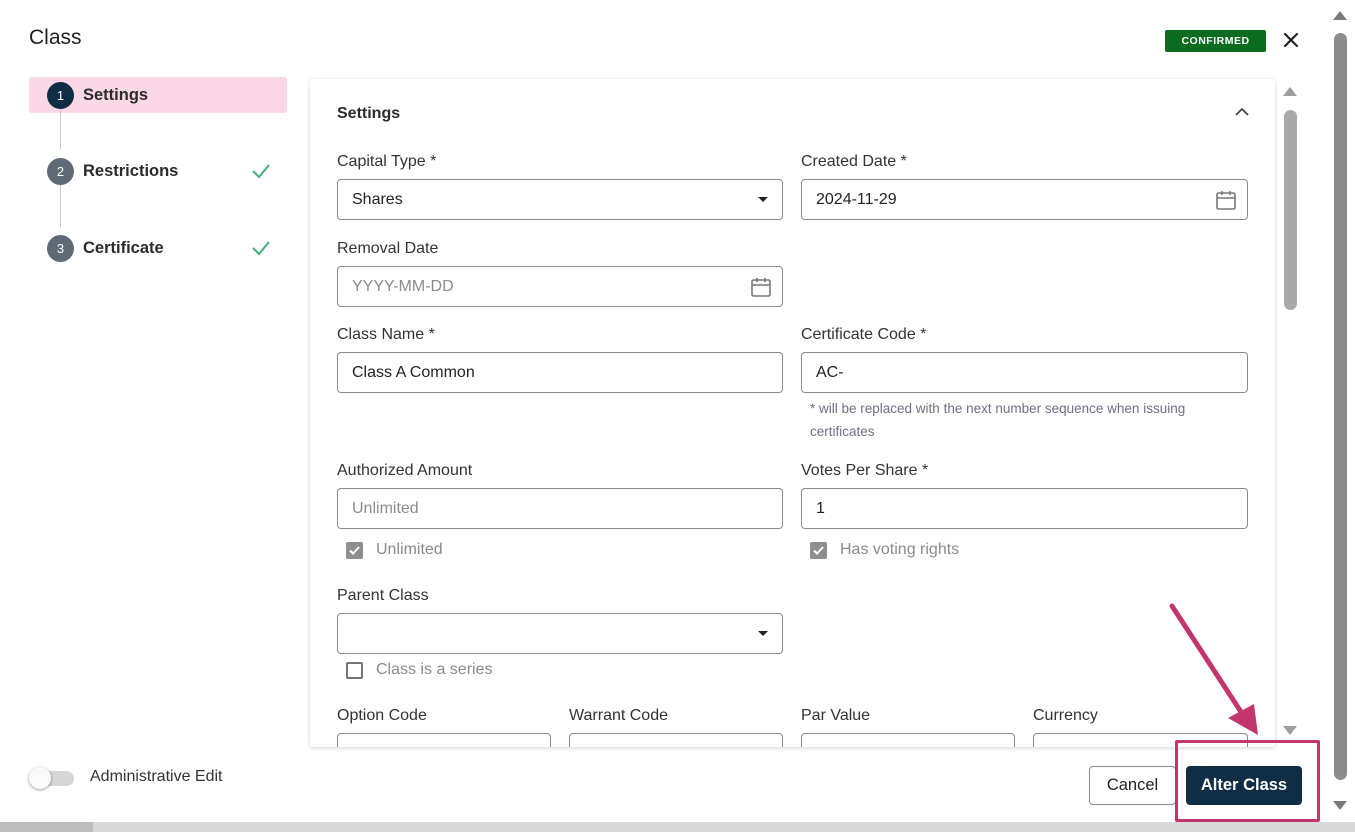 This screenshot has width=1355, height=832. What do you see at coordinates (560, 633) in the screenshot?
I see `parent-class-select` at bounding box center [560, 633].